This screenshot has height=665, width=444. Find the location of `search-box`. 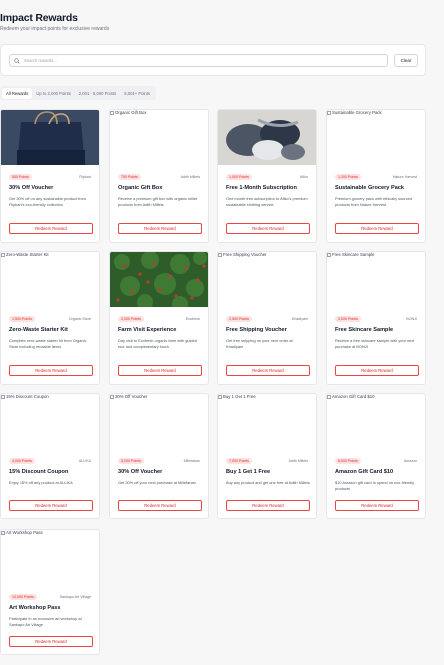

search-box is located at coordinates (198, 60).